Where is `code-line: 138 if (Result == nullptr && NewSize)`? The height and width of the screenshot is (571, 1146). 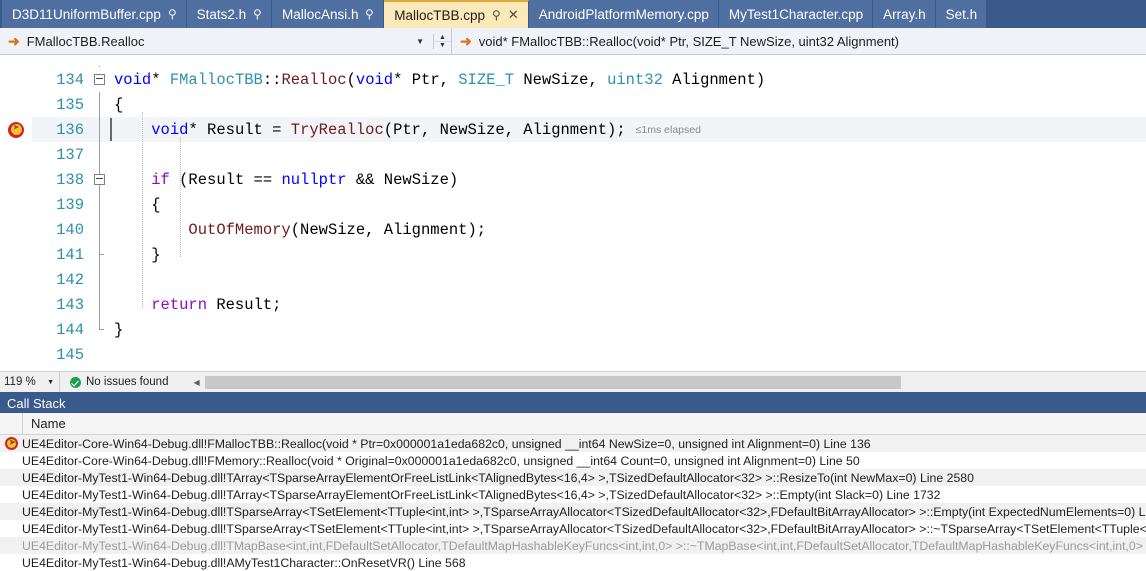 code-line: 138 if (Result == nullptr && NewSize) is located at coordinates (573, 179).